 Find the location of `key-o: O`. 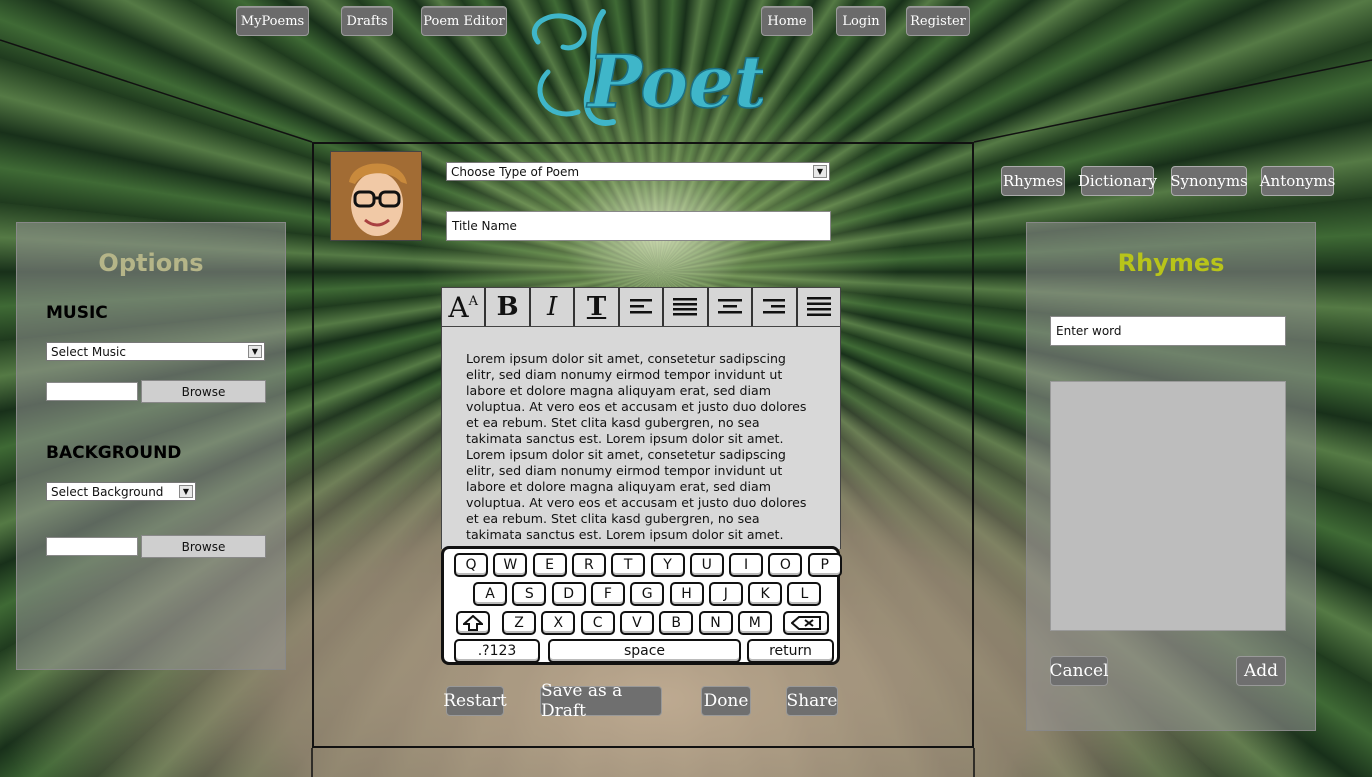

key-o: O is located at coordinates (785, 565).